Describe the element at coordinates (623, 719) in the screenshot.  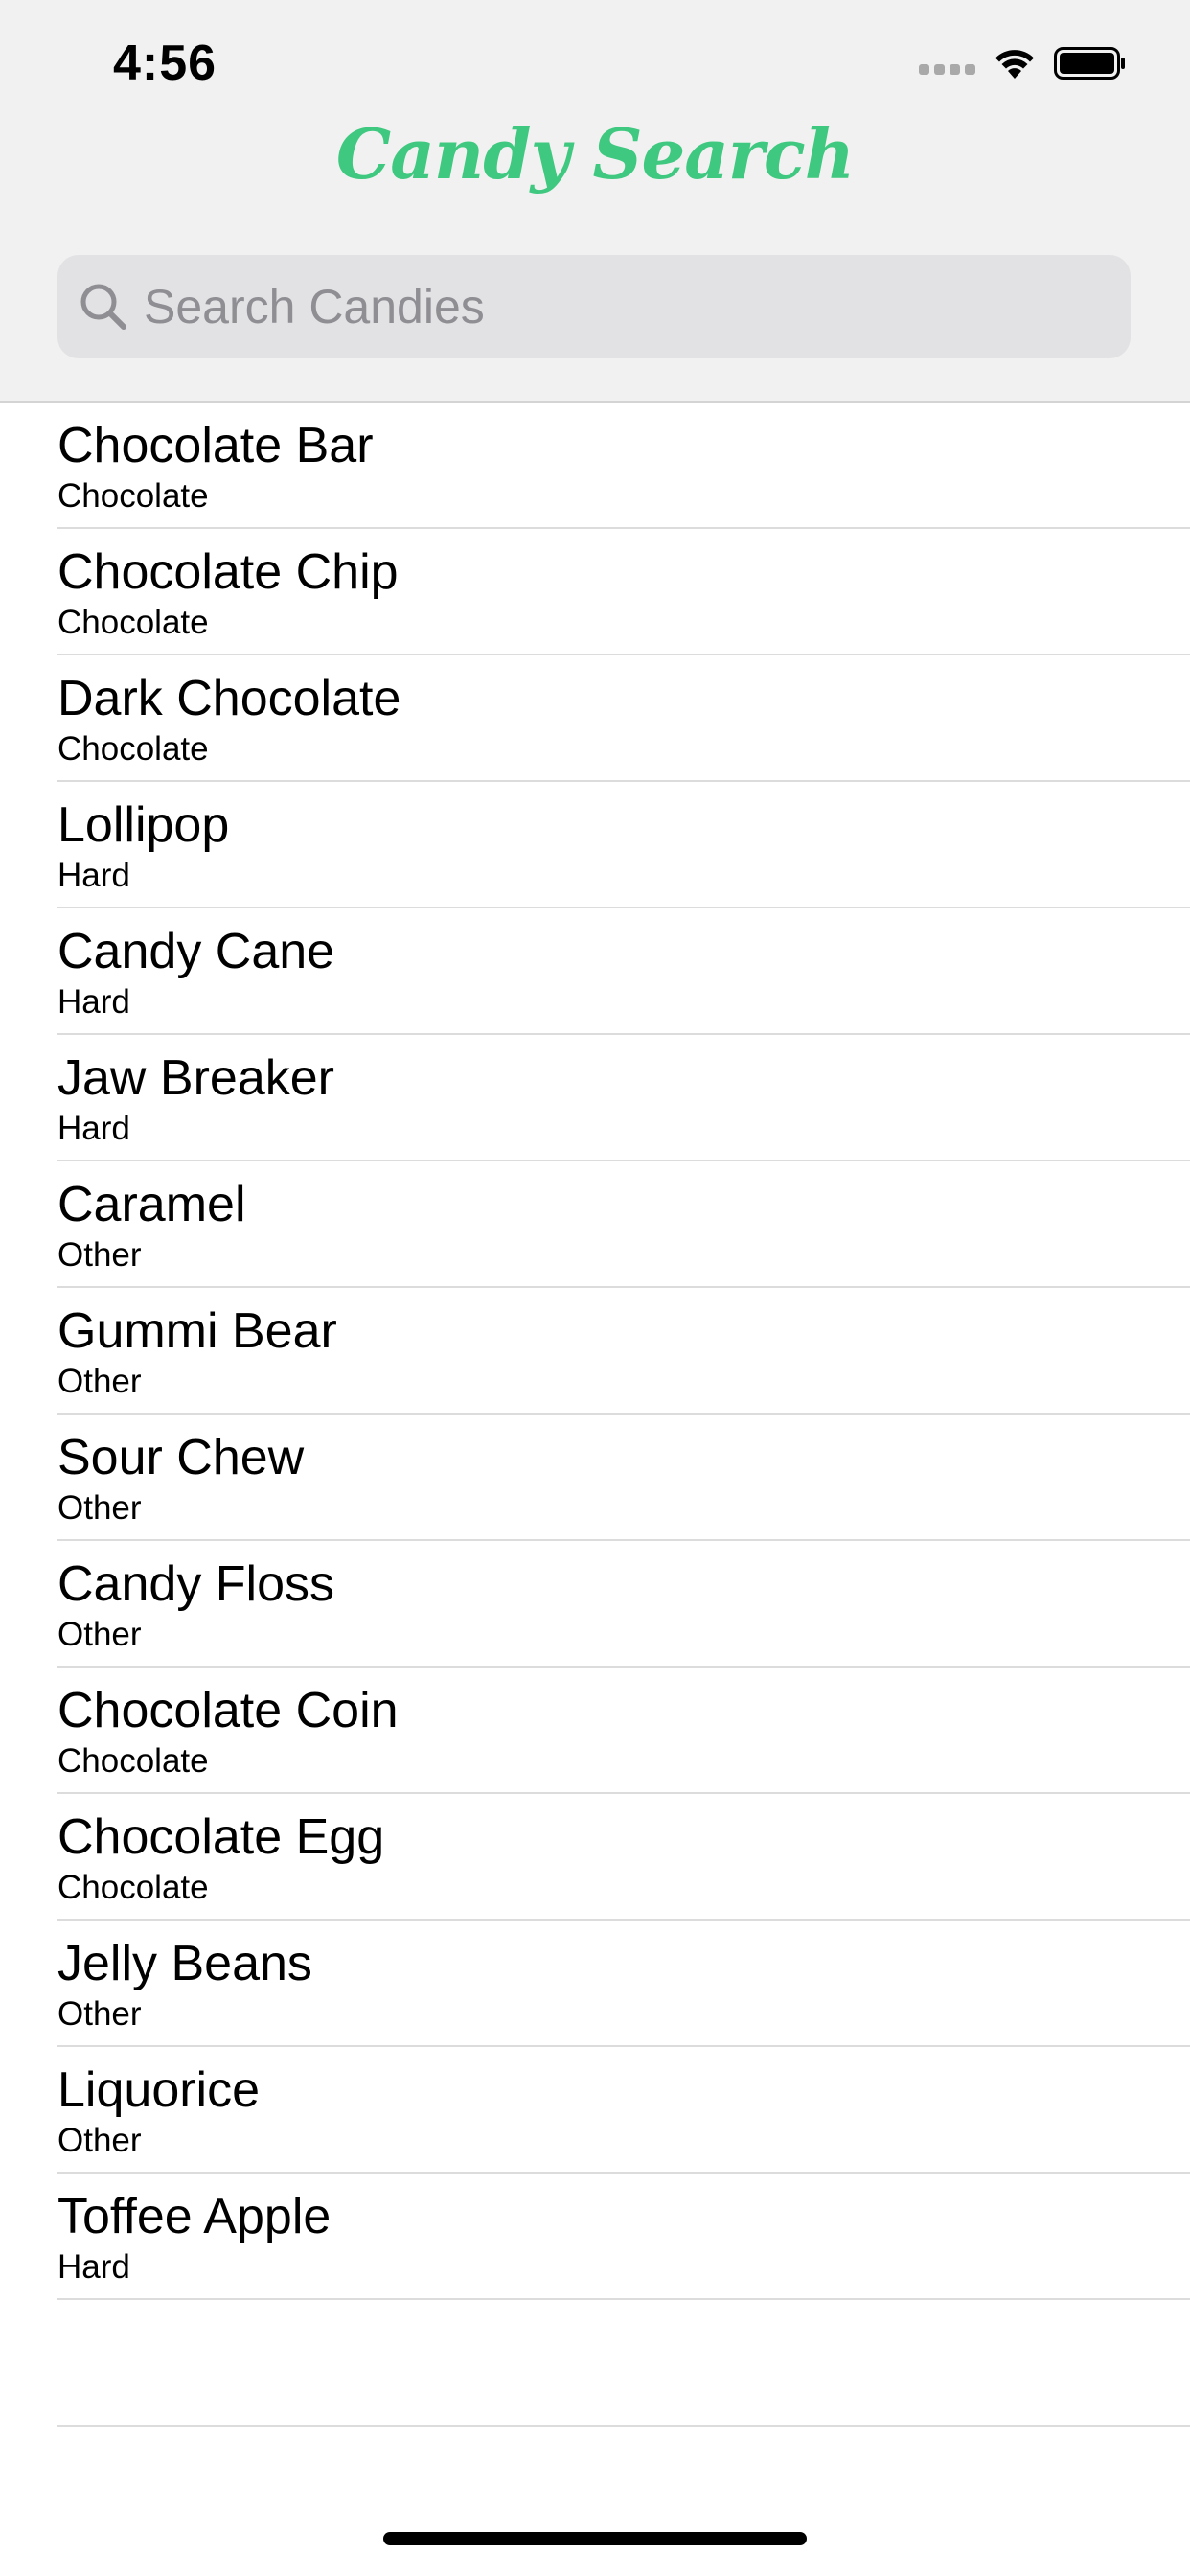
I see `list-item: Dark Chocolate Chocolate` at that location.